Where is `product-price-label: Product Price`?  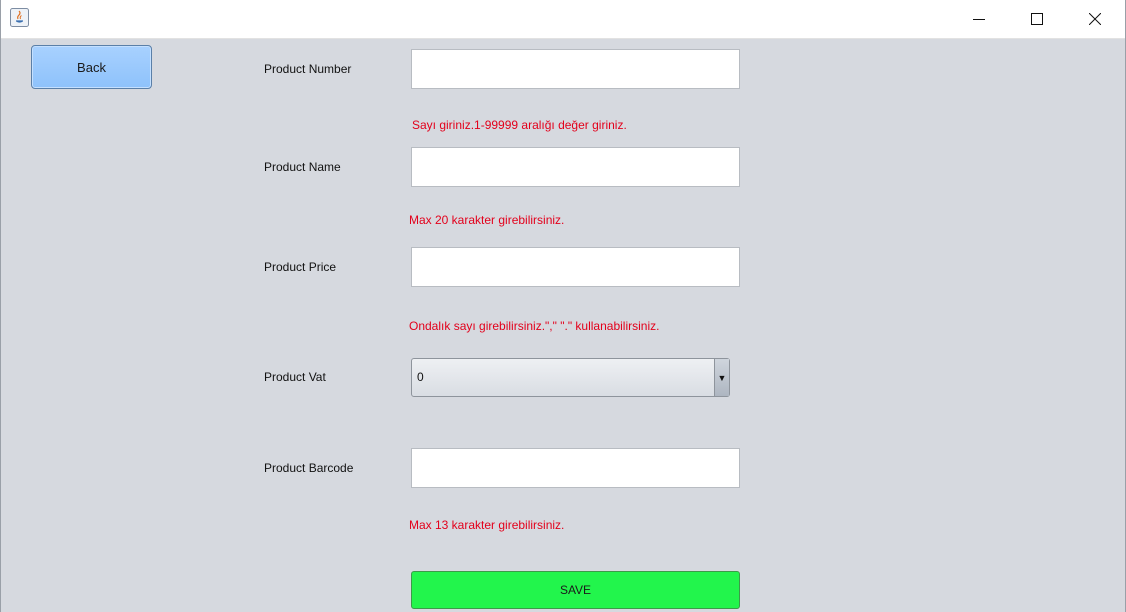
product-price-label: Product Price is located at coordinates (300, 267).